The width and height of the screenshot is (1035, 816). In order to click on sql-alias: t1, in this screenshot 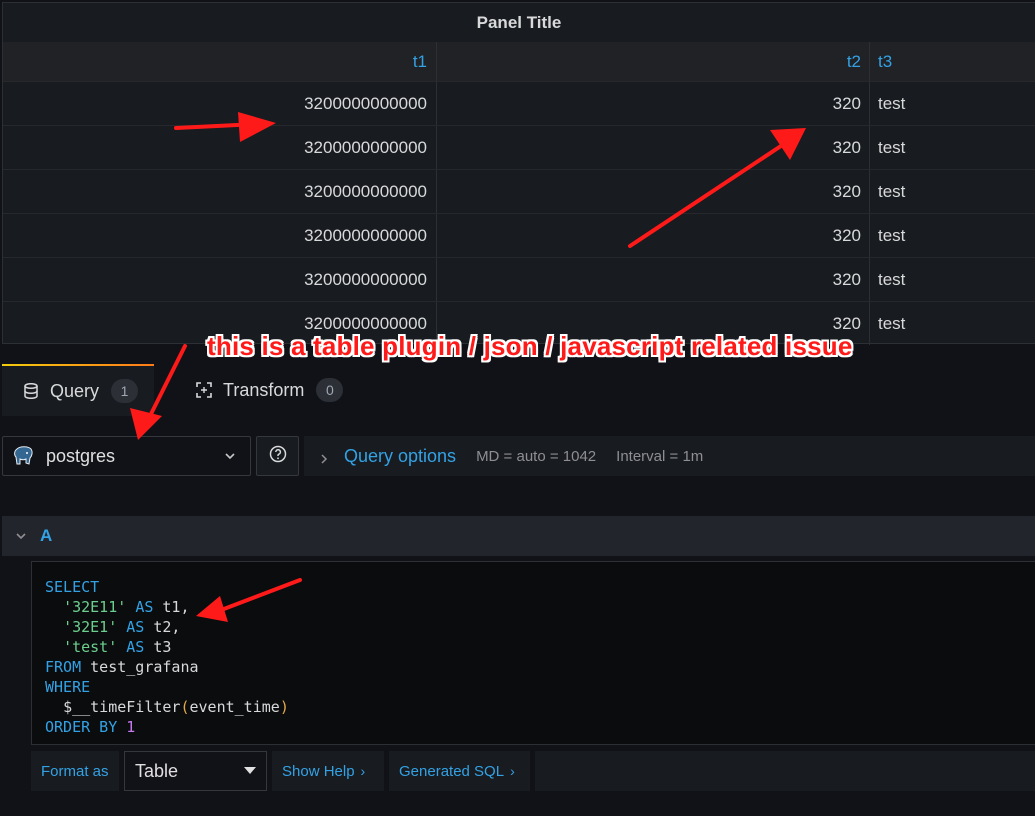, I will do `click(176, 607)`.